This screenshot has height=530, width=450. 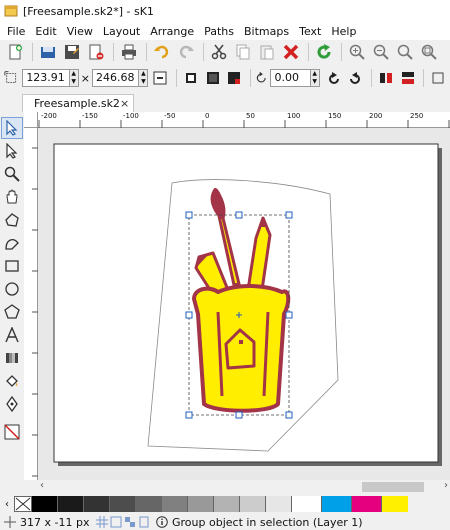 I want to click on menu-file: File, so click(x=16, y=31).